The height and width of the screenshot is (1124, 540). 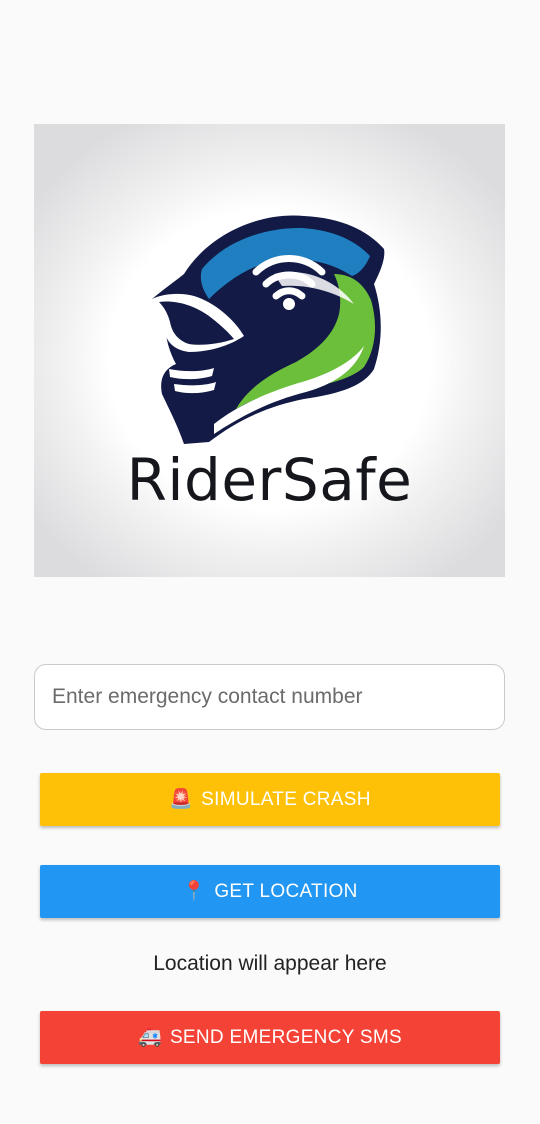 I want to click on emergency-contact-input, so click(x=269, y=697).